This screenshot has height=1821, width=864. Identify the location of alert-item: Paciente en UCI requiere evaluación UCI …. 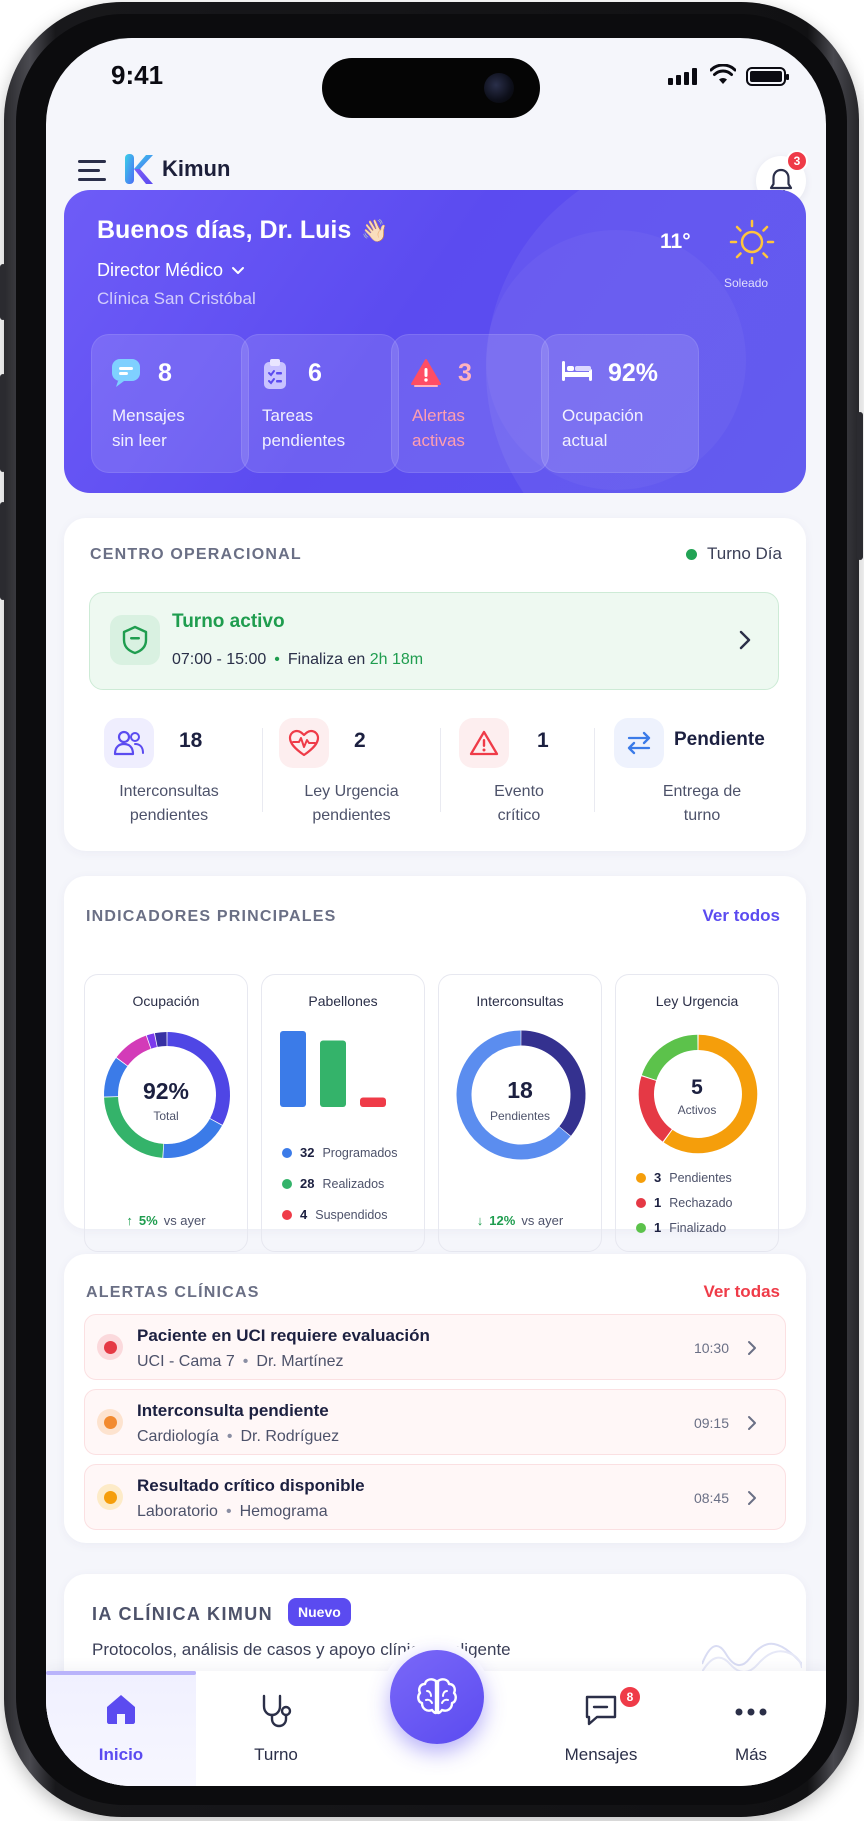
(435, 1347).